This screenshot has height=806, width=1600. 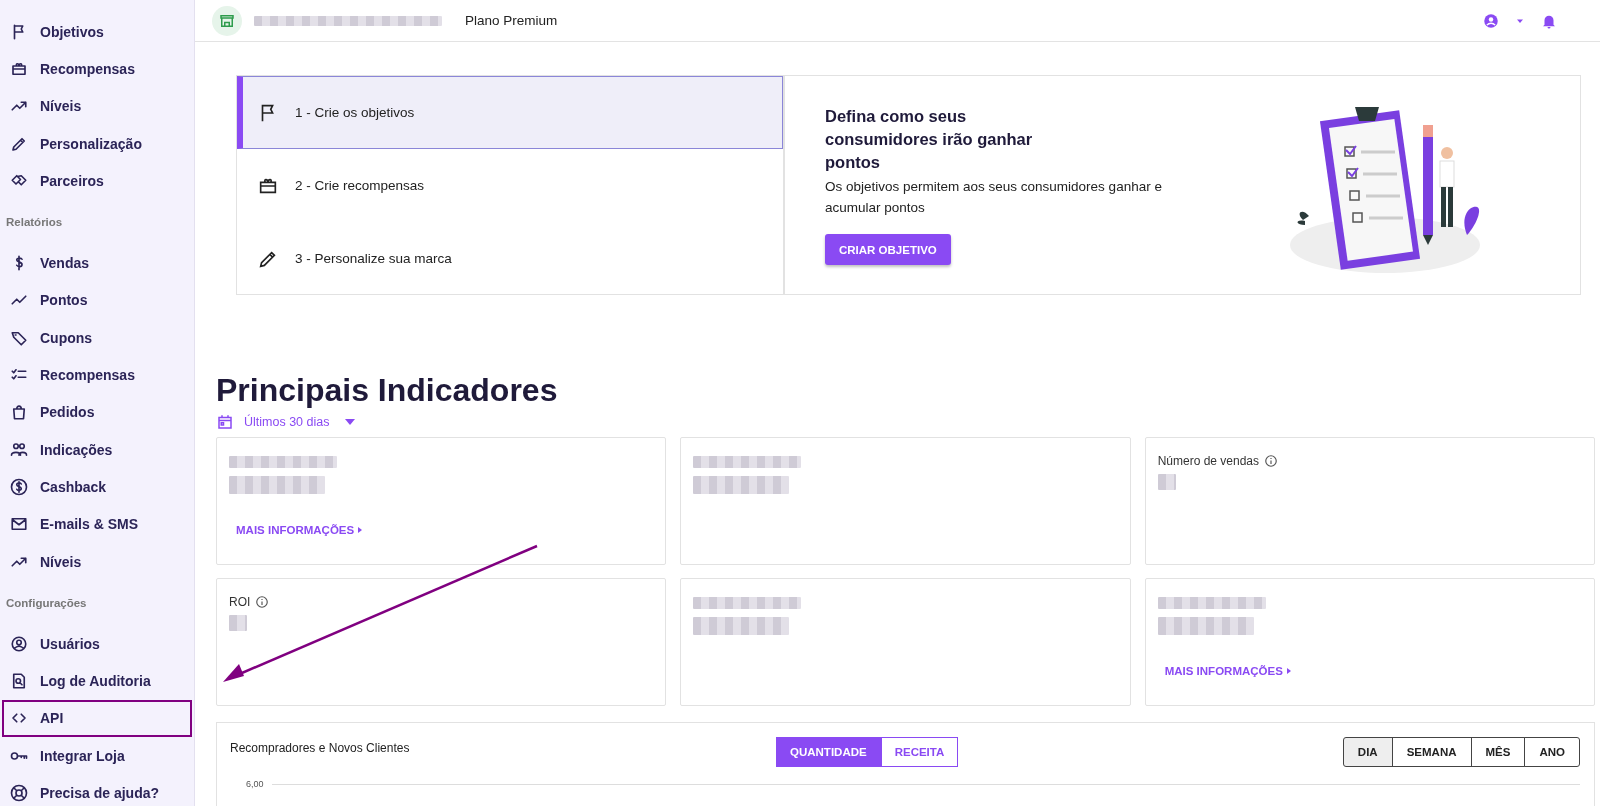 What do you see at coordinates (828, 752) in the screenshot?
I see `measure-toggle: QUANTIDADE` at bounding box center [828, 752].